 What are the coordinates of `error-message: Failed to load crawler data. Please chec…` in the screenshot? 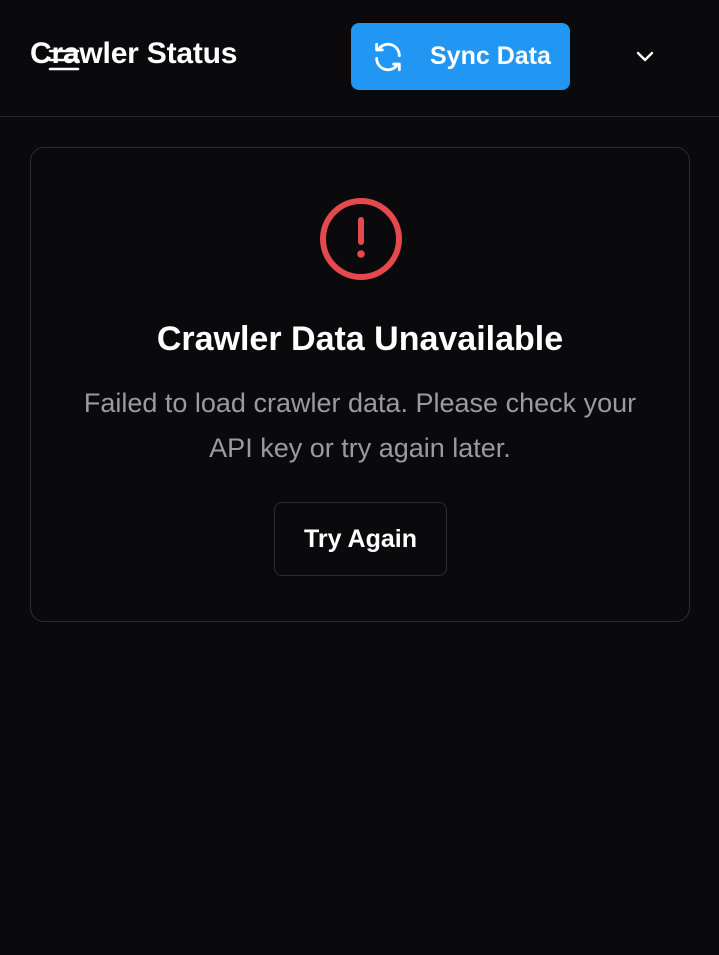 It's located at (360, 425).